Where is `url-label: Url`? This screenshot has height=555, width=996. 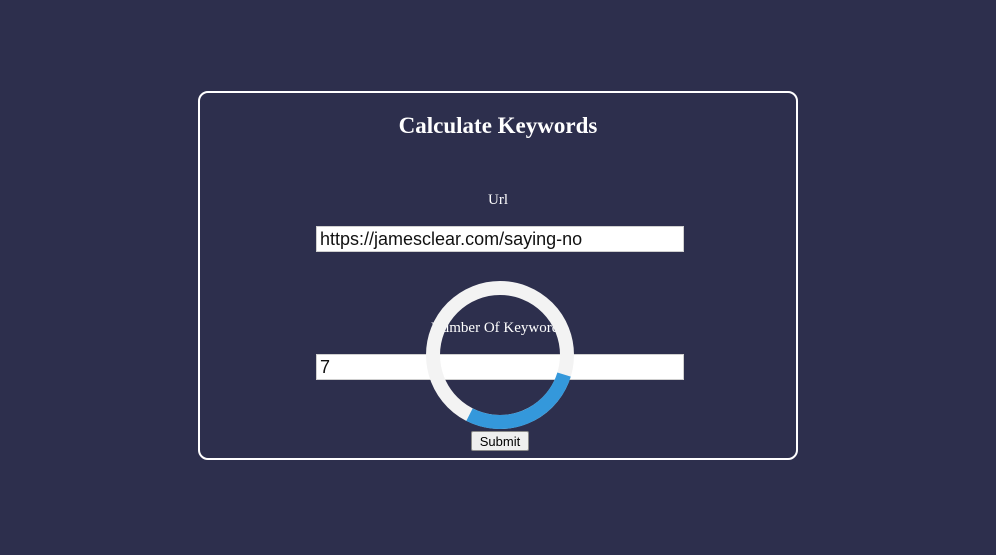
url-label: Url is located at coordinates (498, 200).